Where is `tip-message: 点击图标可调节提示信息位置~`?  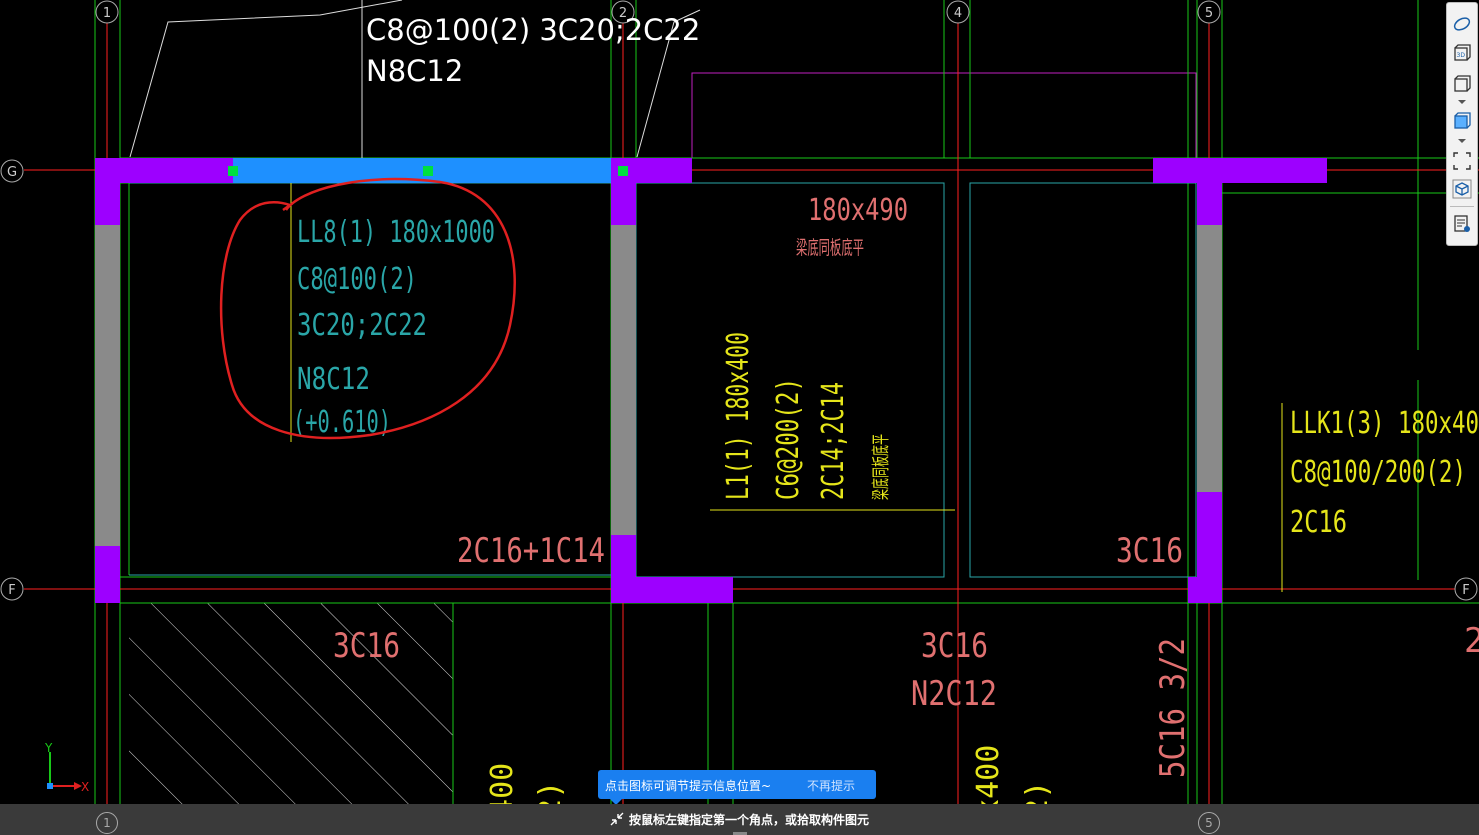
tip-message: 点击图标可调节提示信息位置~ is located at coordinates (688, 785).